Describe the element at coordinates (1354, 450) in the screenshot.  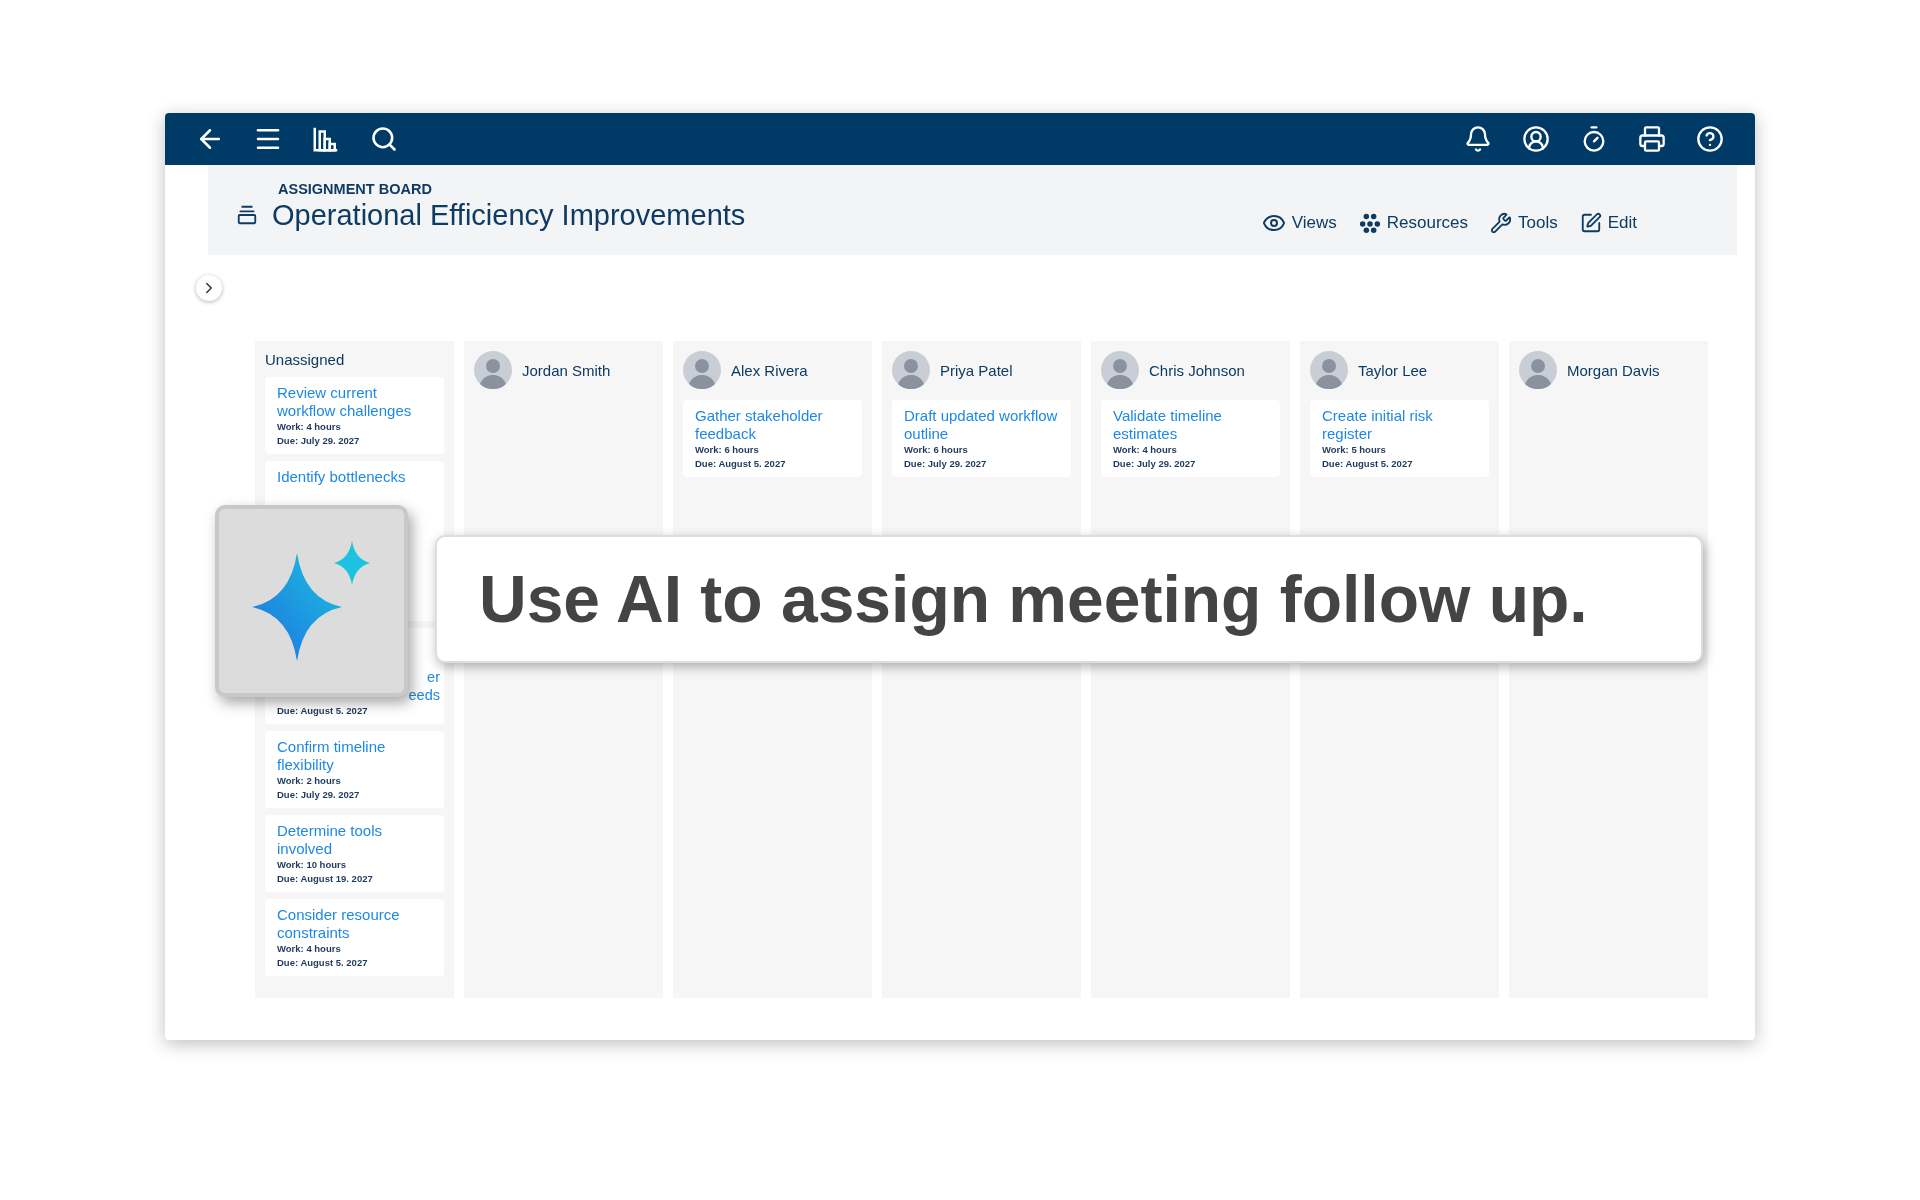
I see `task-work: Work: 5 hours` at that location.